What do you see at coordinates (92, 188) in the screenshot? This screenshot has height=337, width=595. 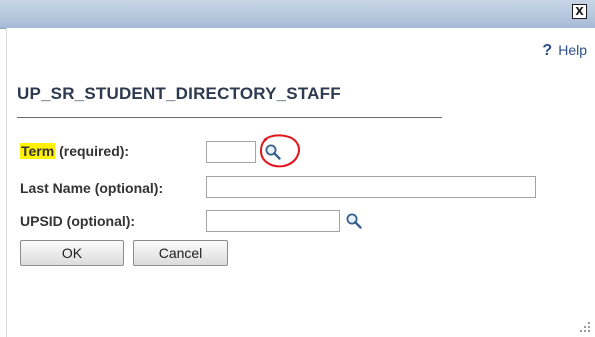 I see `last-name-label: Last Name (optional):` at bounding box center [92, 188].